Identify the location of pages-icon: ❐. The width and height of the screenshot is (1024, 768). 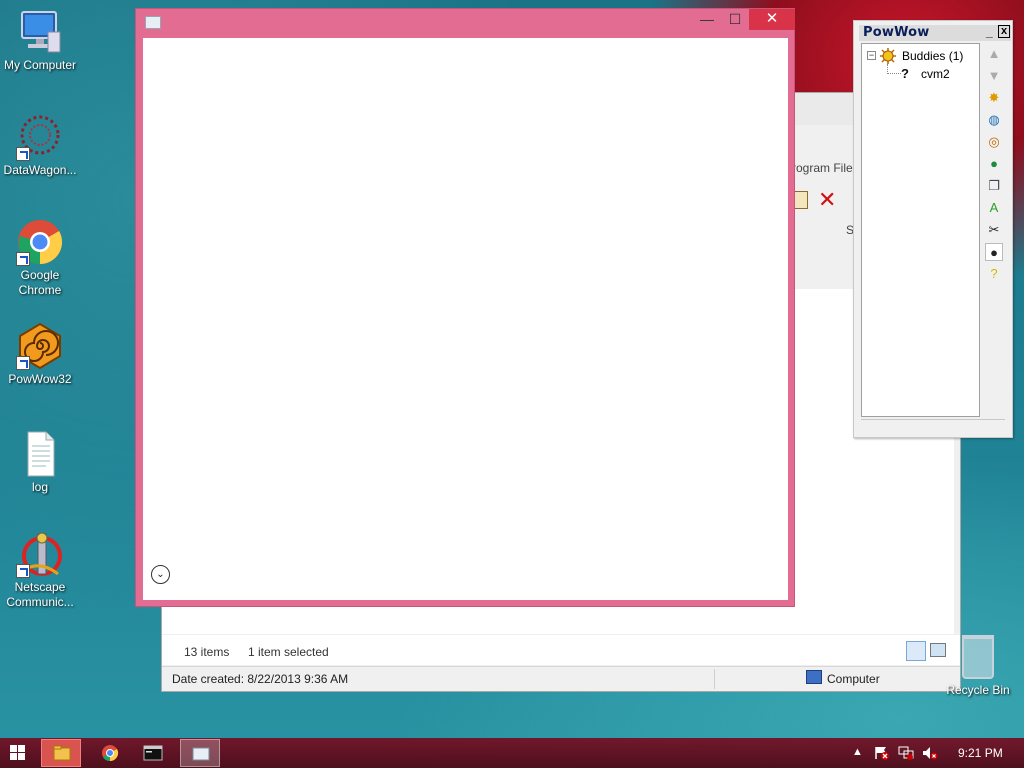
(994, 186).